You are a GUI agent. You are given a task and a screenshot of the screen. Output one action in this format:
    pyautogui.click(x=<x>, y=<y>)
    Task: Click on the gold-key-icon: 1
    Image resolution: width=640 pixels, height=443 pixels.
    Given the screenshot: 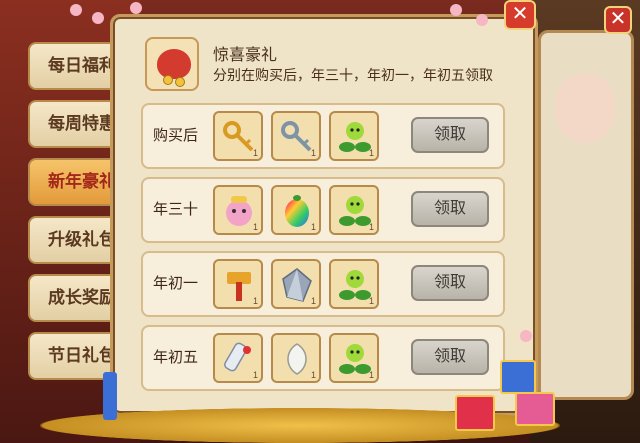 What is the action you would take?
    pyautogui.click(x=238, y=136)
    